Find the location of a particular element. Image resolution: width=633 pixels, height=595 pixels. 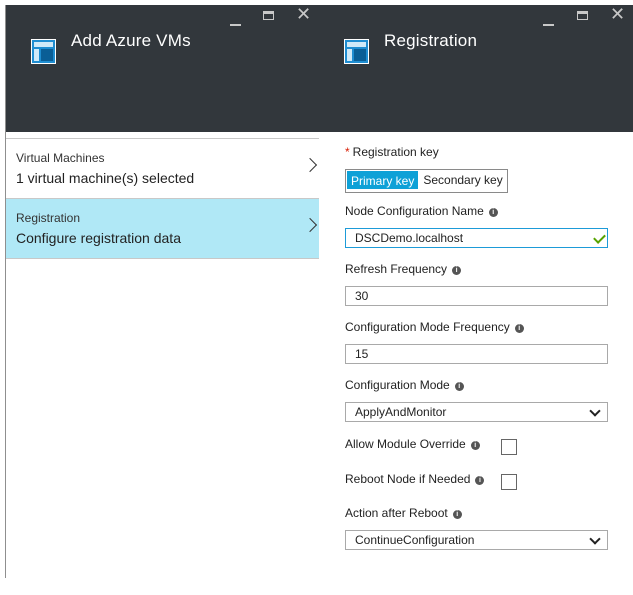

allow-module-override-label: Allow Module Override i is located at coordinates (412, 444).